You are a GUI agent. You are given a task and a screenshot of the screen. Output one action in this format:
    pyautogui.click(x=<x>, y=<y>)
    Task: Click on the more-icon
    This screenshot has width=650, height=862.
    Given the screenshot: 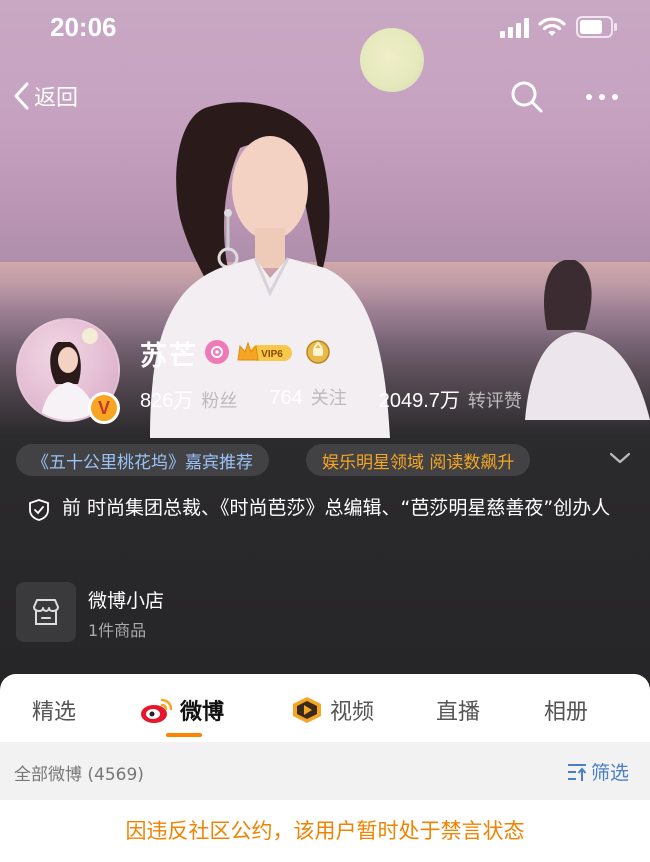 What is the action you would take?
    pyautogui.click(x=602, y=97)
    